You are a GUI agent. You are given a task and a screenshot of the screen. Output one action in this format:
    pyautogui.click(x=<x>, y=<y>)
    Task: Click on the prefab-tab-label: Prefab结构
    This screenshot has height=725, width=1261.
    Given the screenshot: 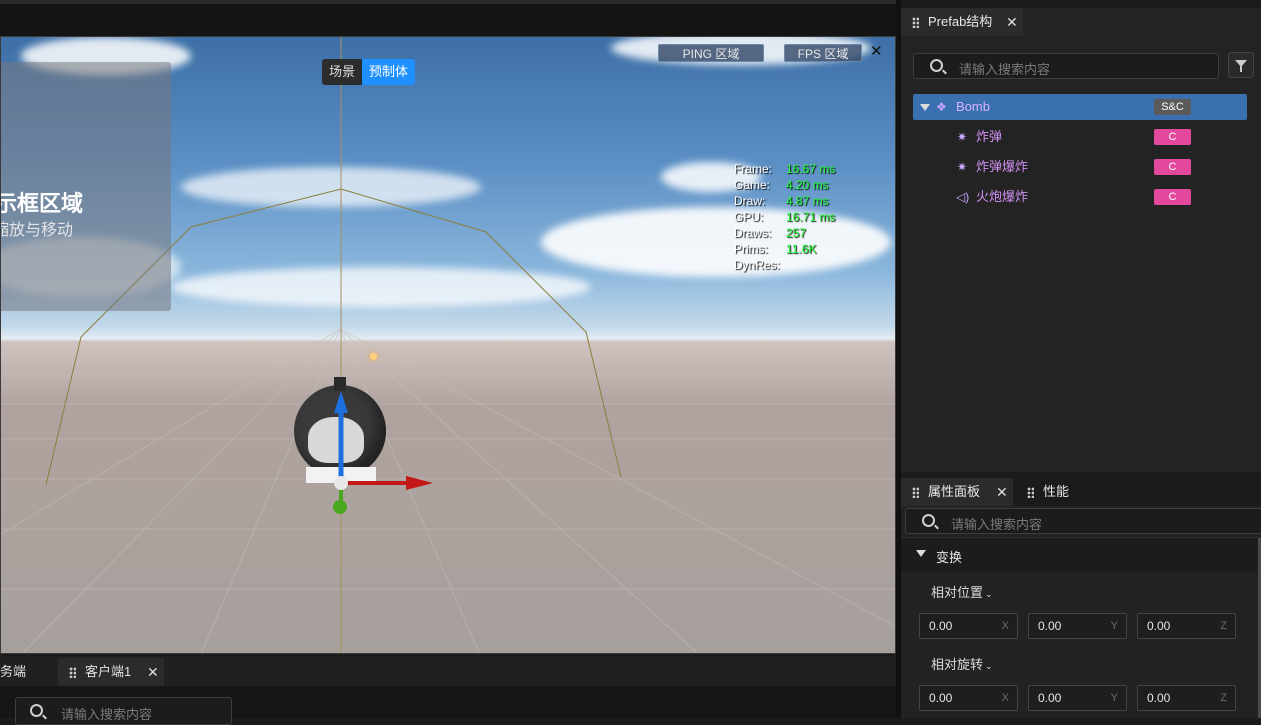 What is the action you would take?
    pyautogui.click(x=960, y=21)
    